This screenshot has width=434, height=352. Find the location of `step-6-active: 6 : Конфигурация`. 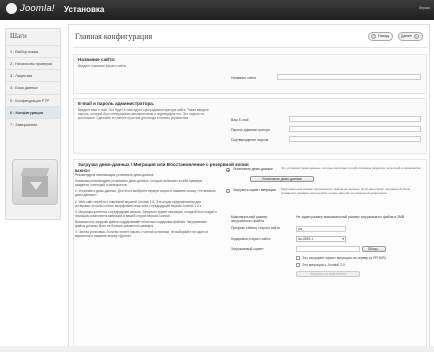

step-6-active: 6 : Конфигурация is located at coordinates (33, 111).